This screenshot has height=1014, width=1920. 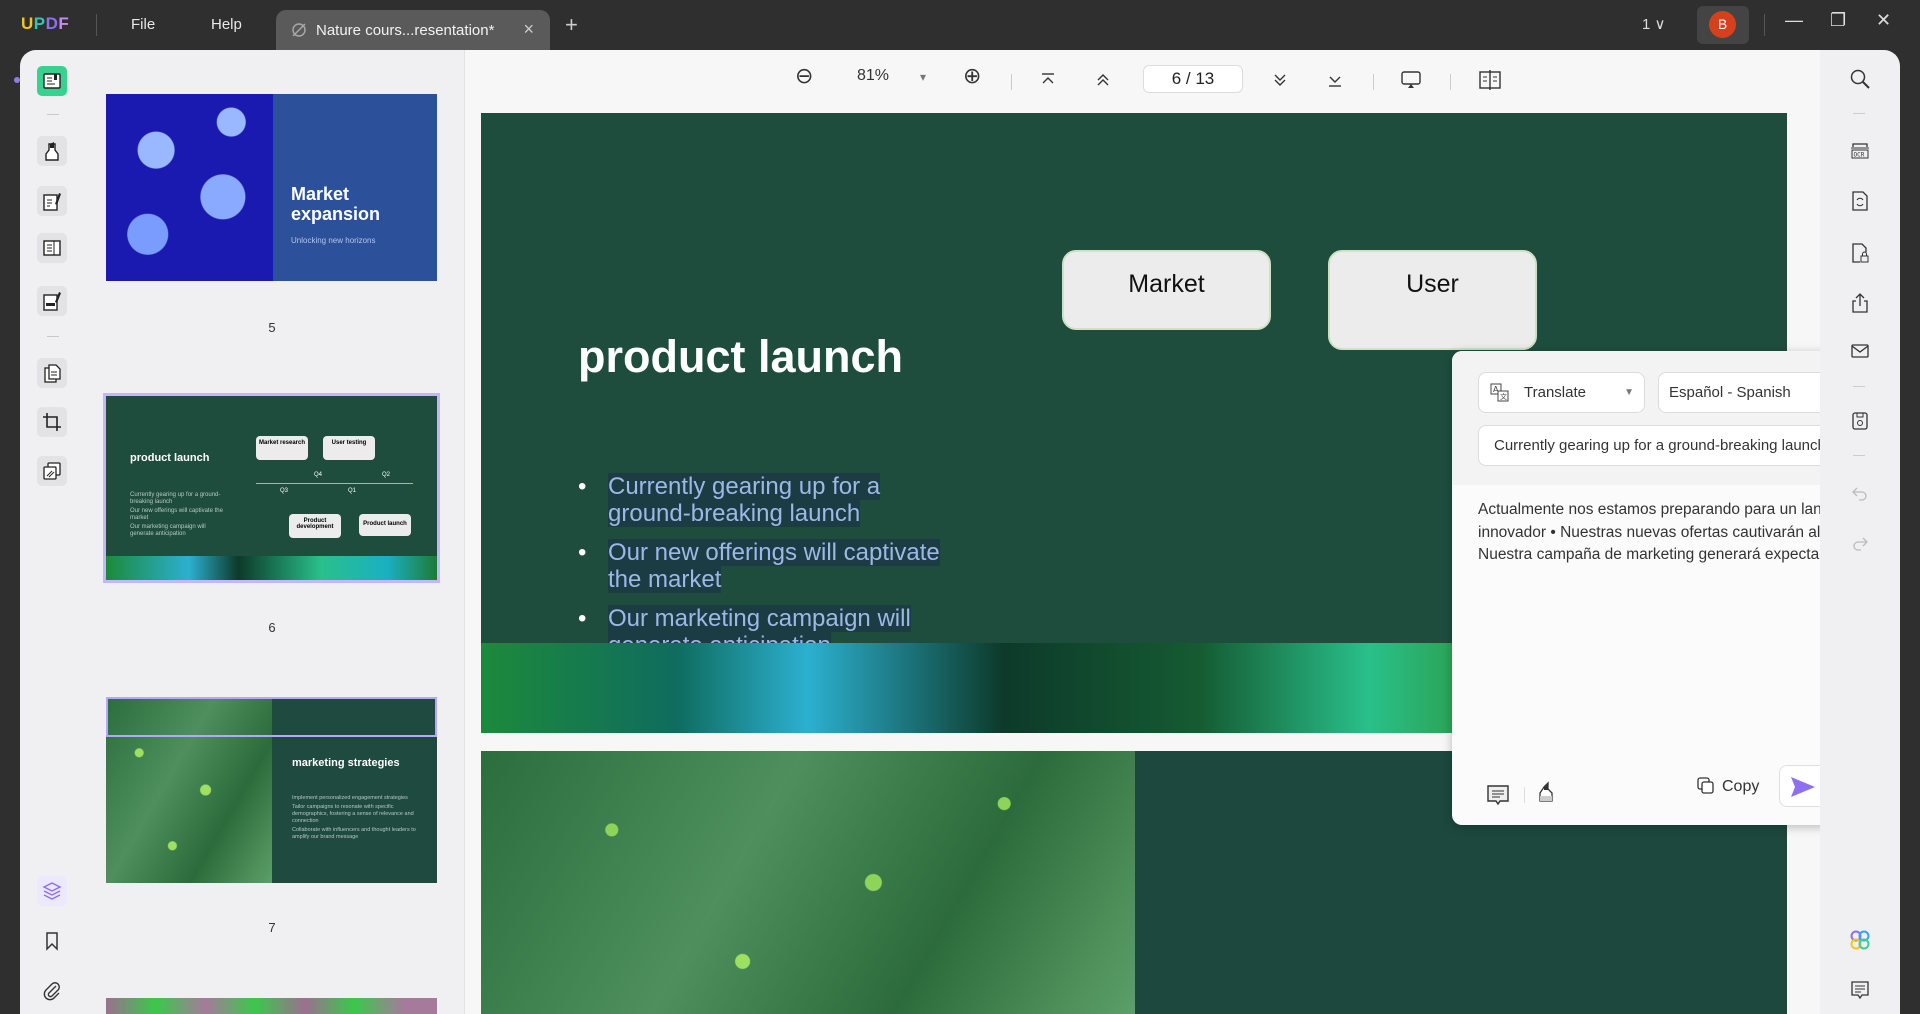 I want to click on page-number-input: 6 / 13, so click(x=1193, y=79).